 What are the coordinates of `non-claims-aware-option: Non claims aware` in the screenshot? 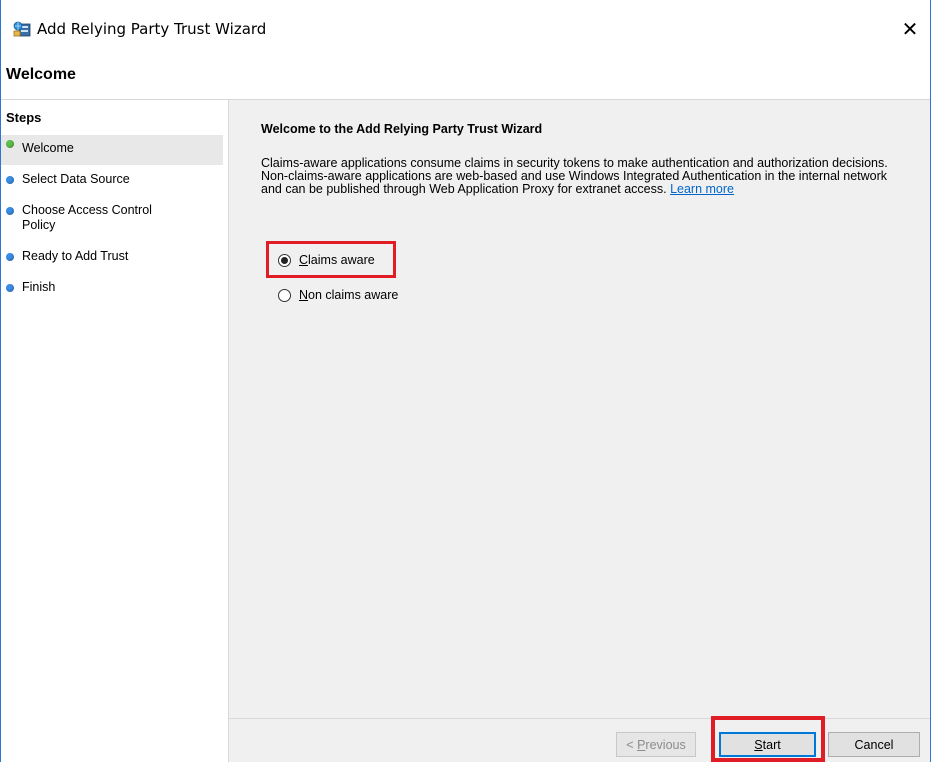 It's located at (338, 295).